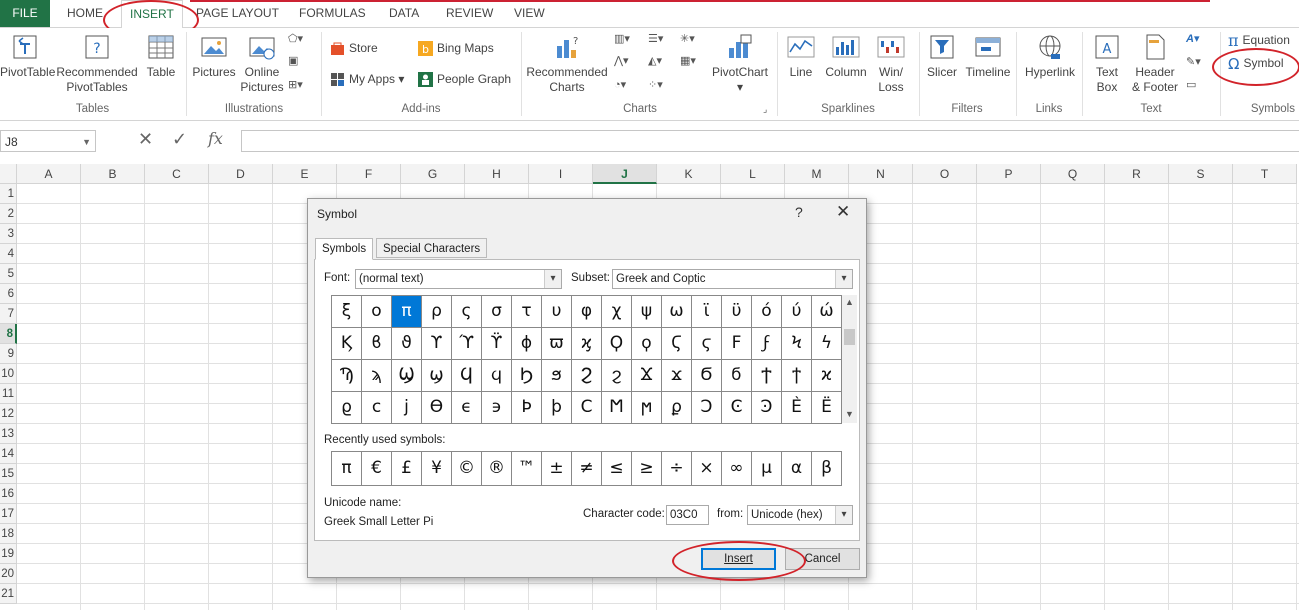 Image resolution: width=1299 pixels, height=610 pixels. Describe the element at coordinates (827, 344) in the screenshot. I see `symbol-cell: ϟ` at that location.